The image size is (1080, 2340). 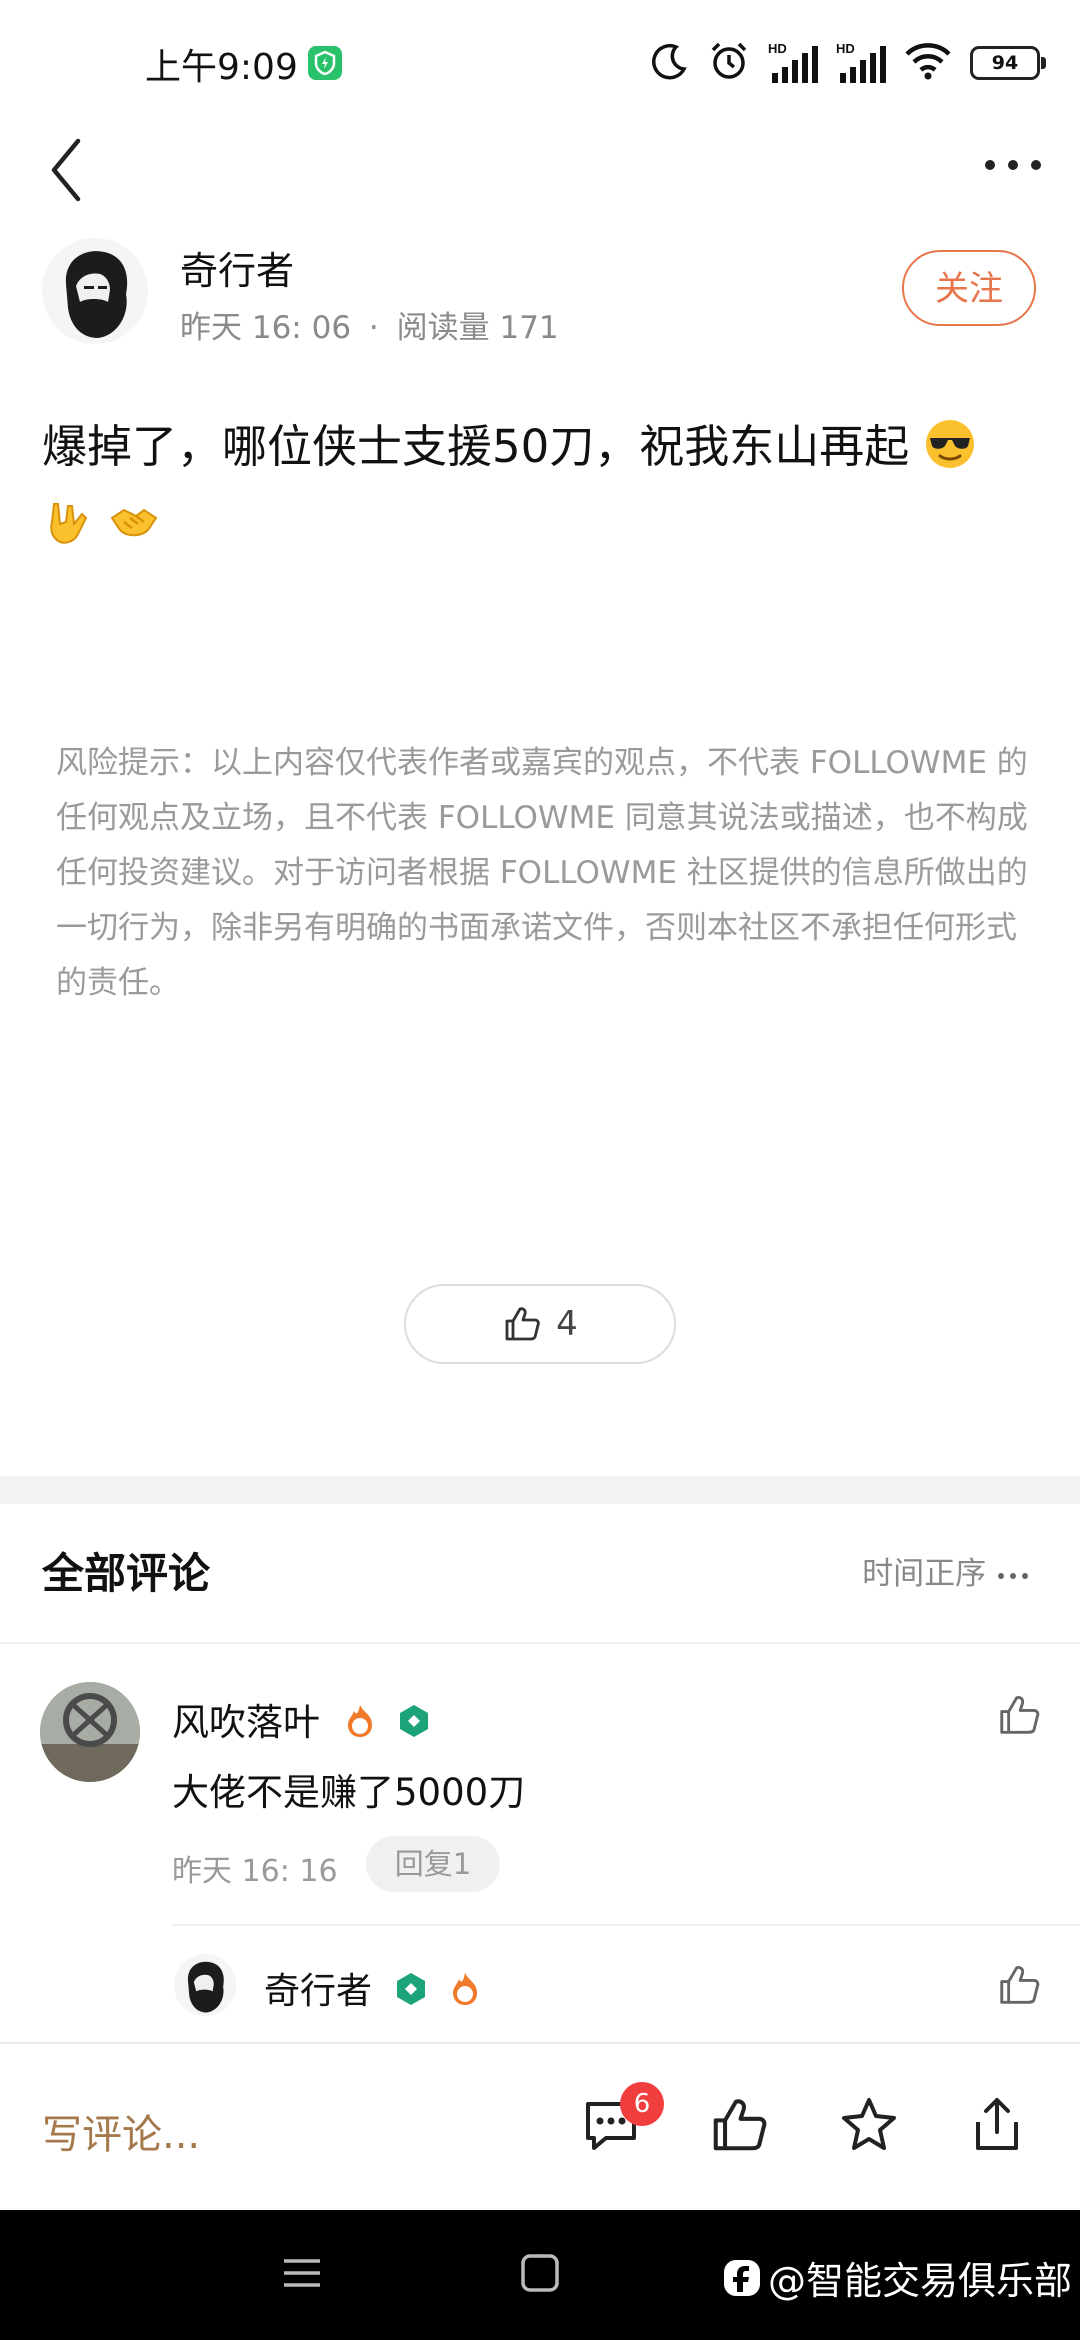 I want to click on post-text: 爆掉了，哪位侠士支援50刀，祝我东山再起, so click(x=476, y=446).